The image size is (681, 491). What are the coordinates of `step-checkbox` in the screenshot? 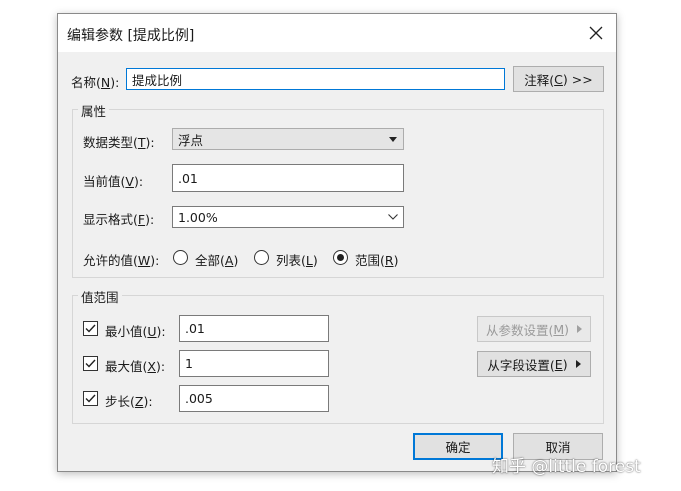 It's located at (90, 398).